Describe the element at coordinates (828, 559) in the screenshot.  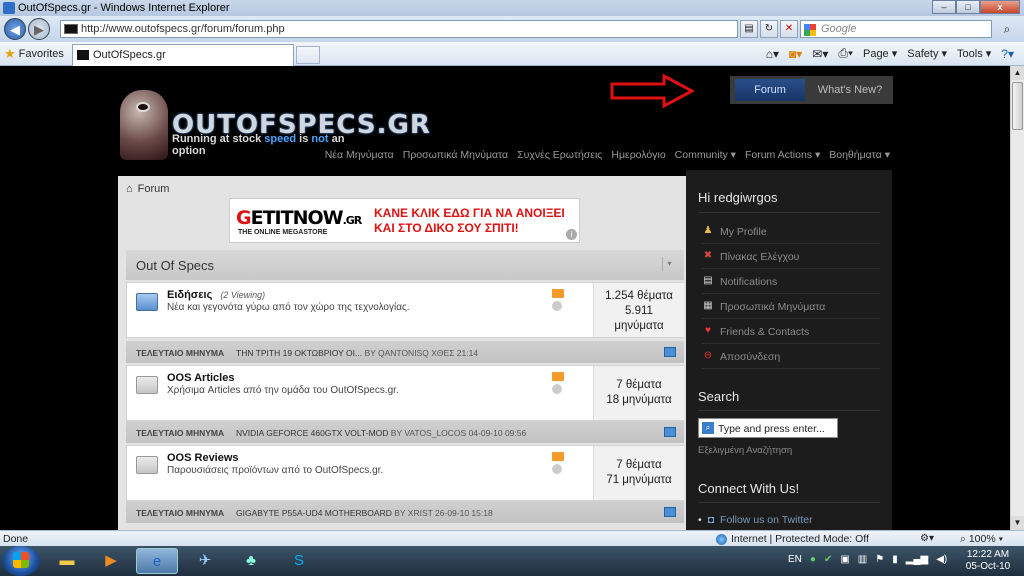
I see `tray-check-icon: ✔` at that location.